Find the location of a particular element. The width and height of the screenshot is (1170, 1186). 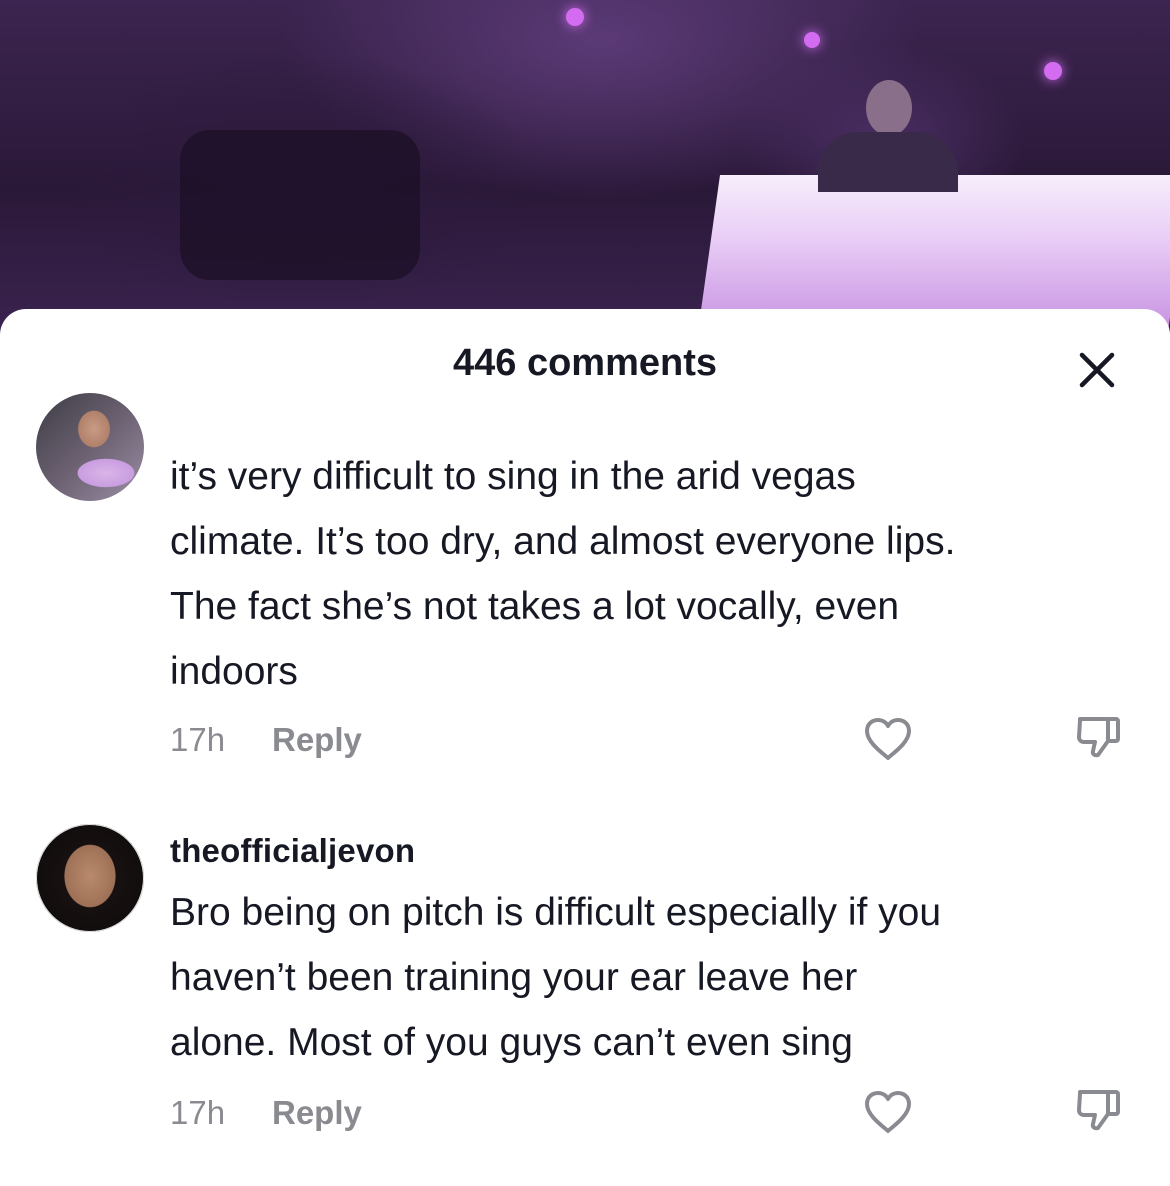

comments-header: 446 comments is located at coordinates (585, 364).